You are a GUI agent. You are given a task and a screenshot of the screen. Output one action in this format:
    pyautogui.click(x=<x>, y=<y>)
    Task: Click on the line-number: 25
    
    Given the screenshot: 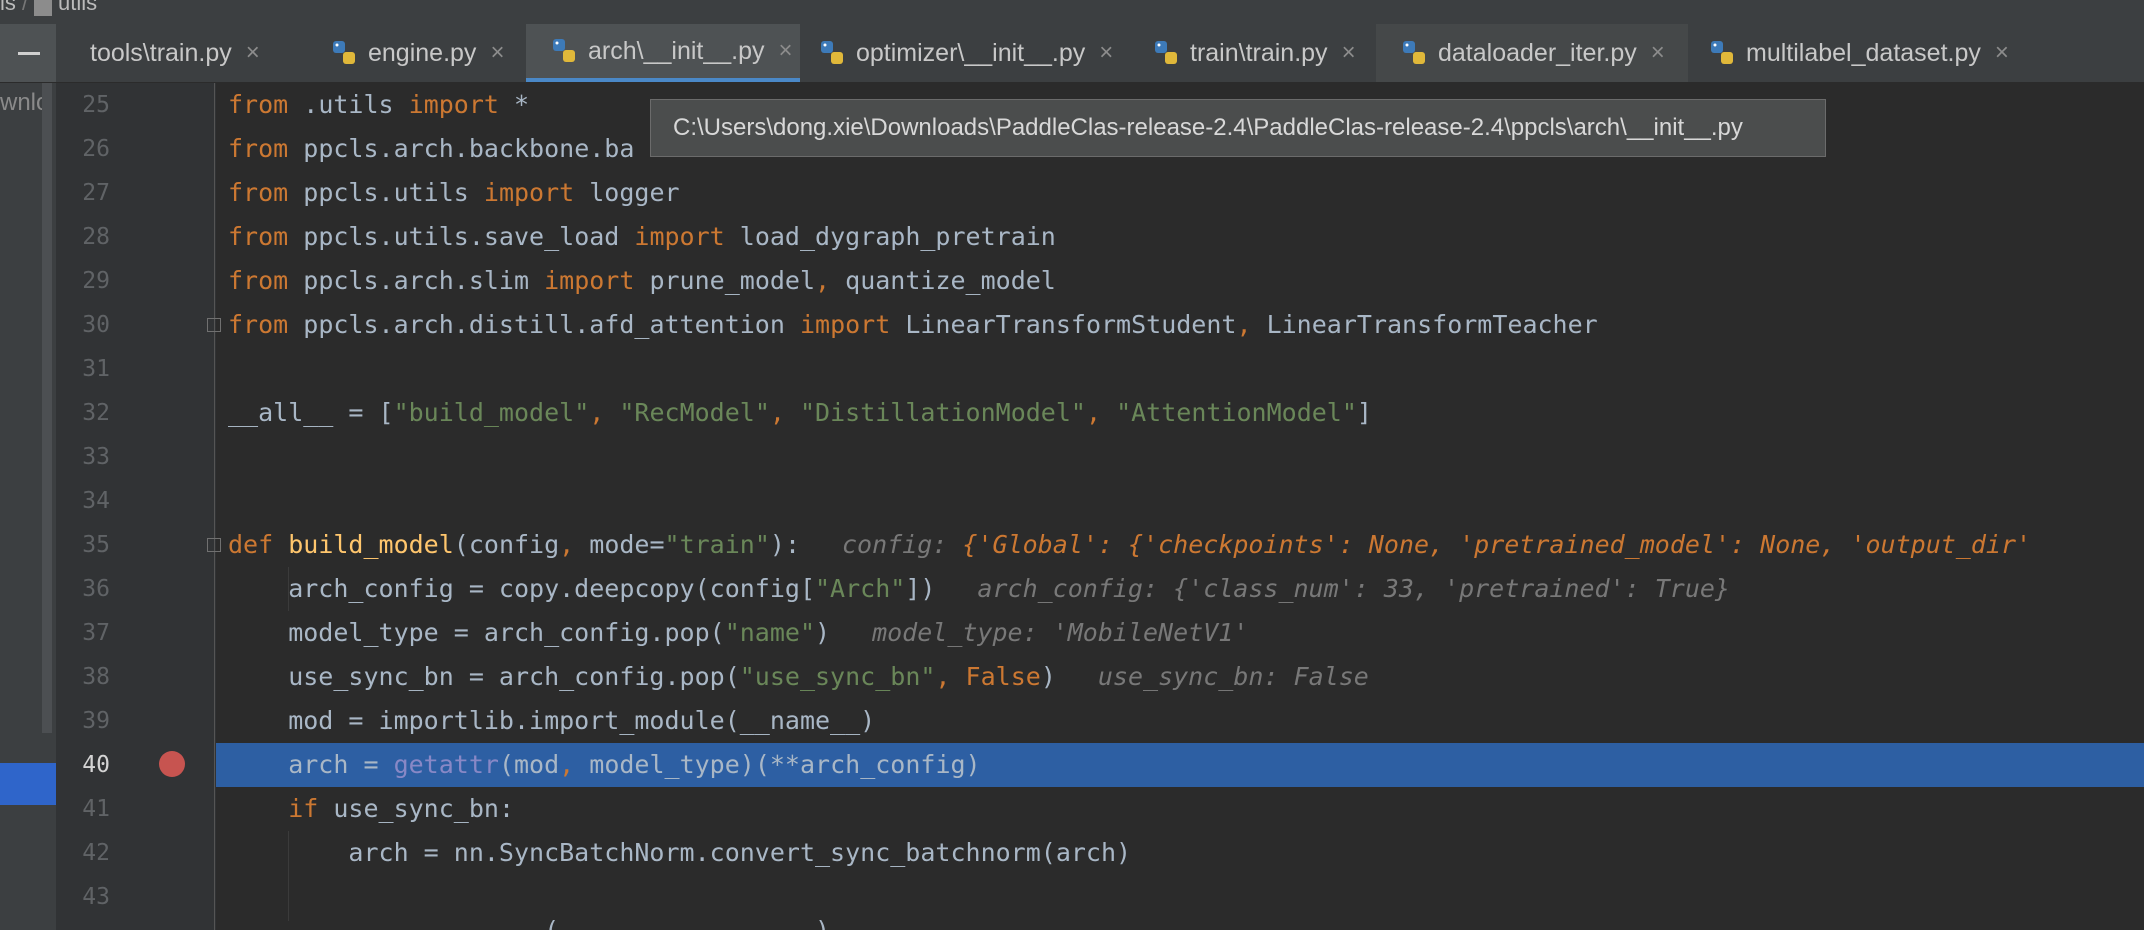 What is the action you would take?
    pyautogui.click(x=96, y=105)
    